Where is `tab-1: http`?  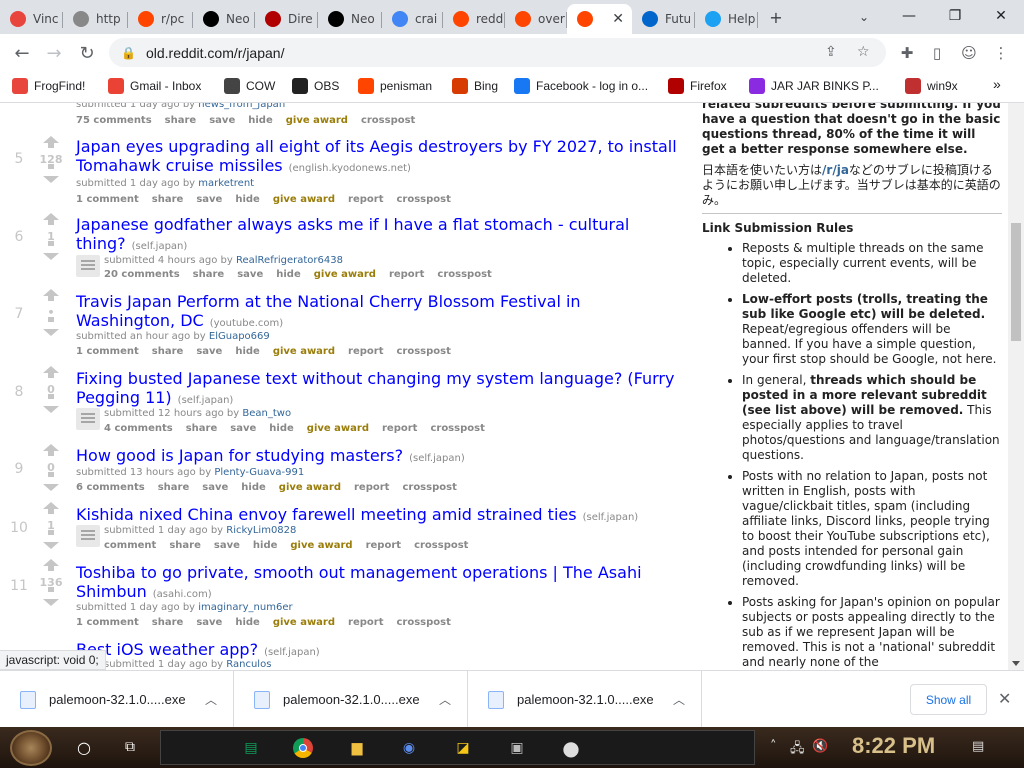
tab-1: http is located at coordinates (95, 19).